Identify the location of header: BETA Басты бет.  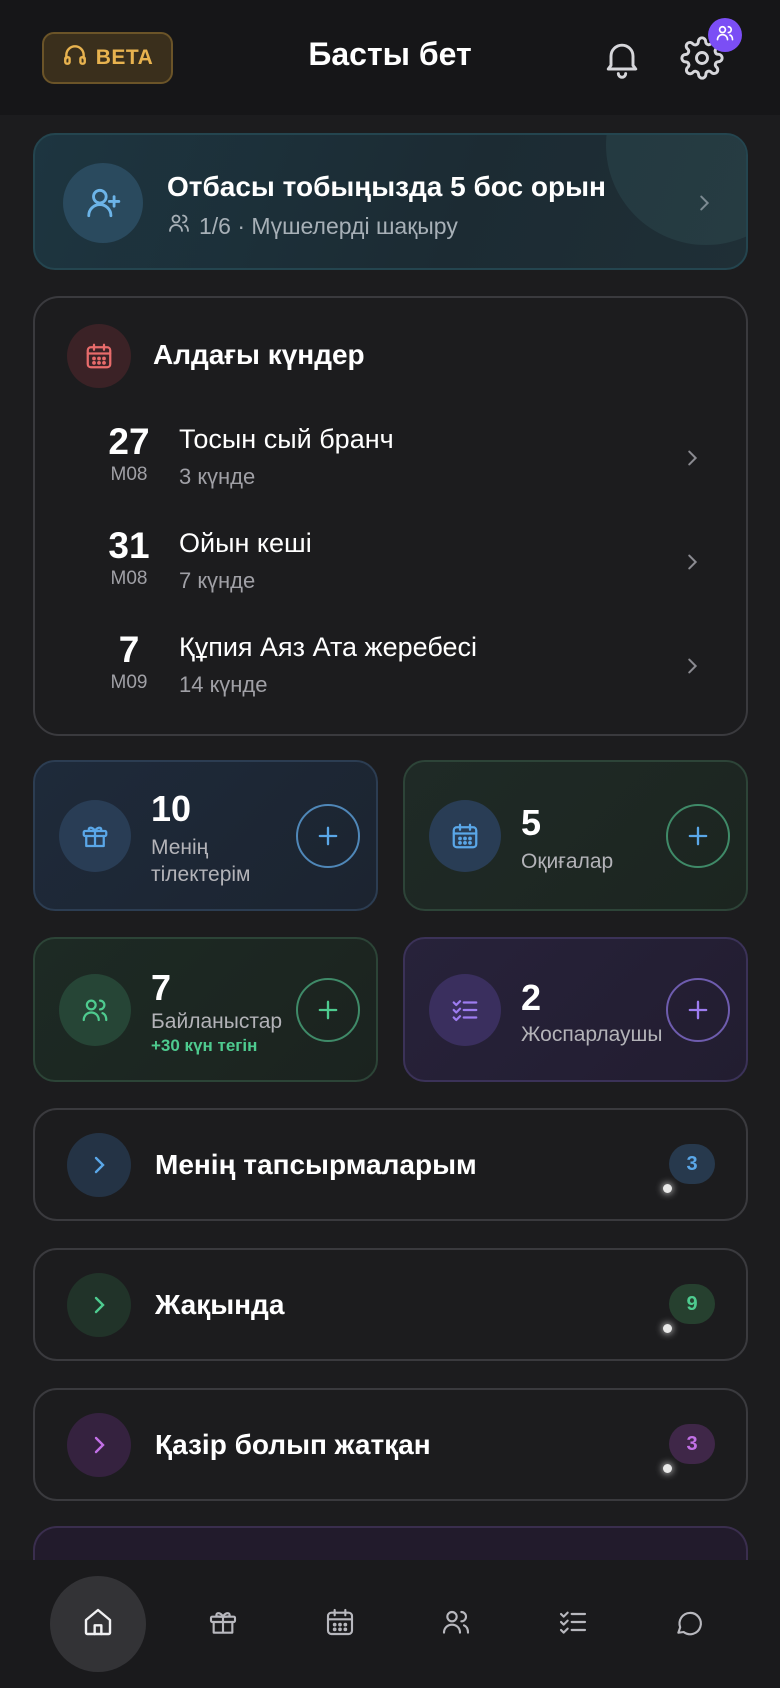
(390, 57).